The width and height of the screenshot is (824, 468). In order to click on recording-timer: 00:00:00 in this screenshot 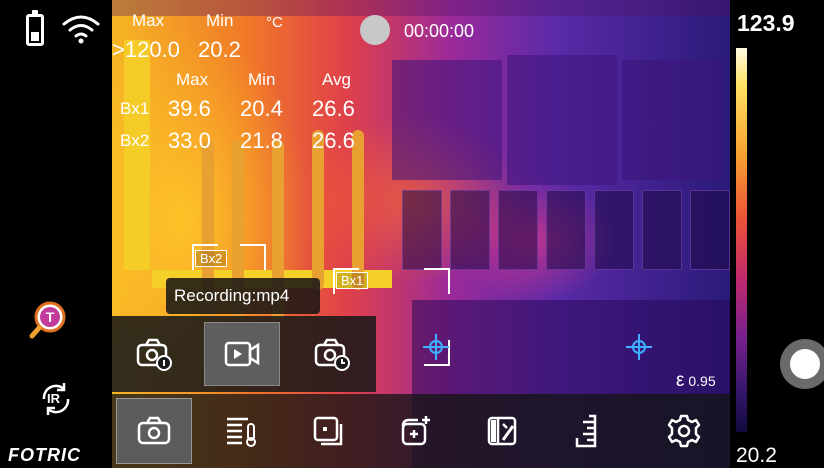, I will do `click(439, 31)`.